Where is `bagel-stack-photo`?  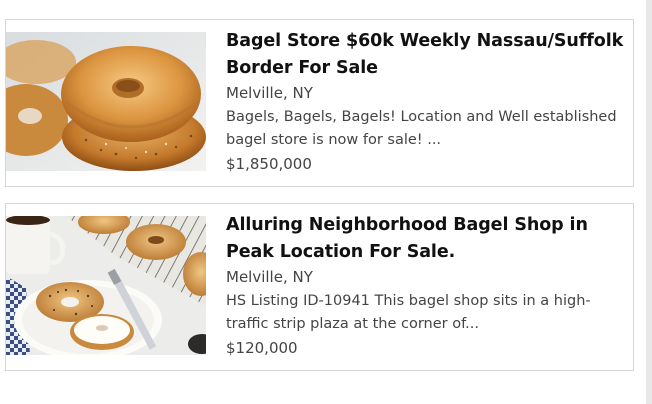 bagel-stack-photo is located at coordinates (106, 101).